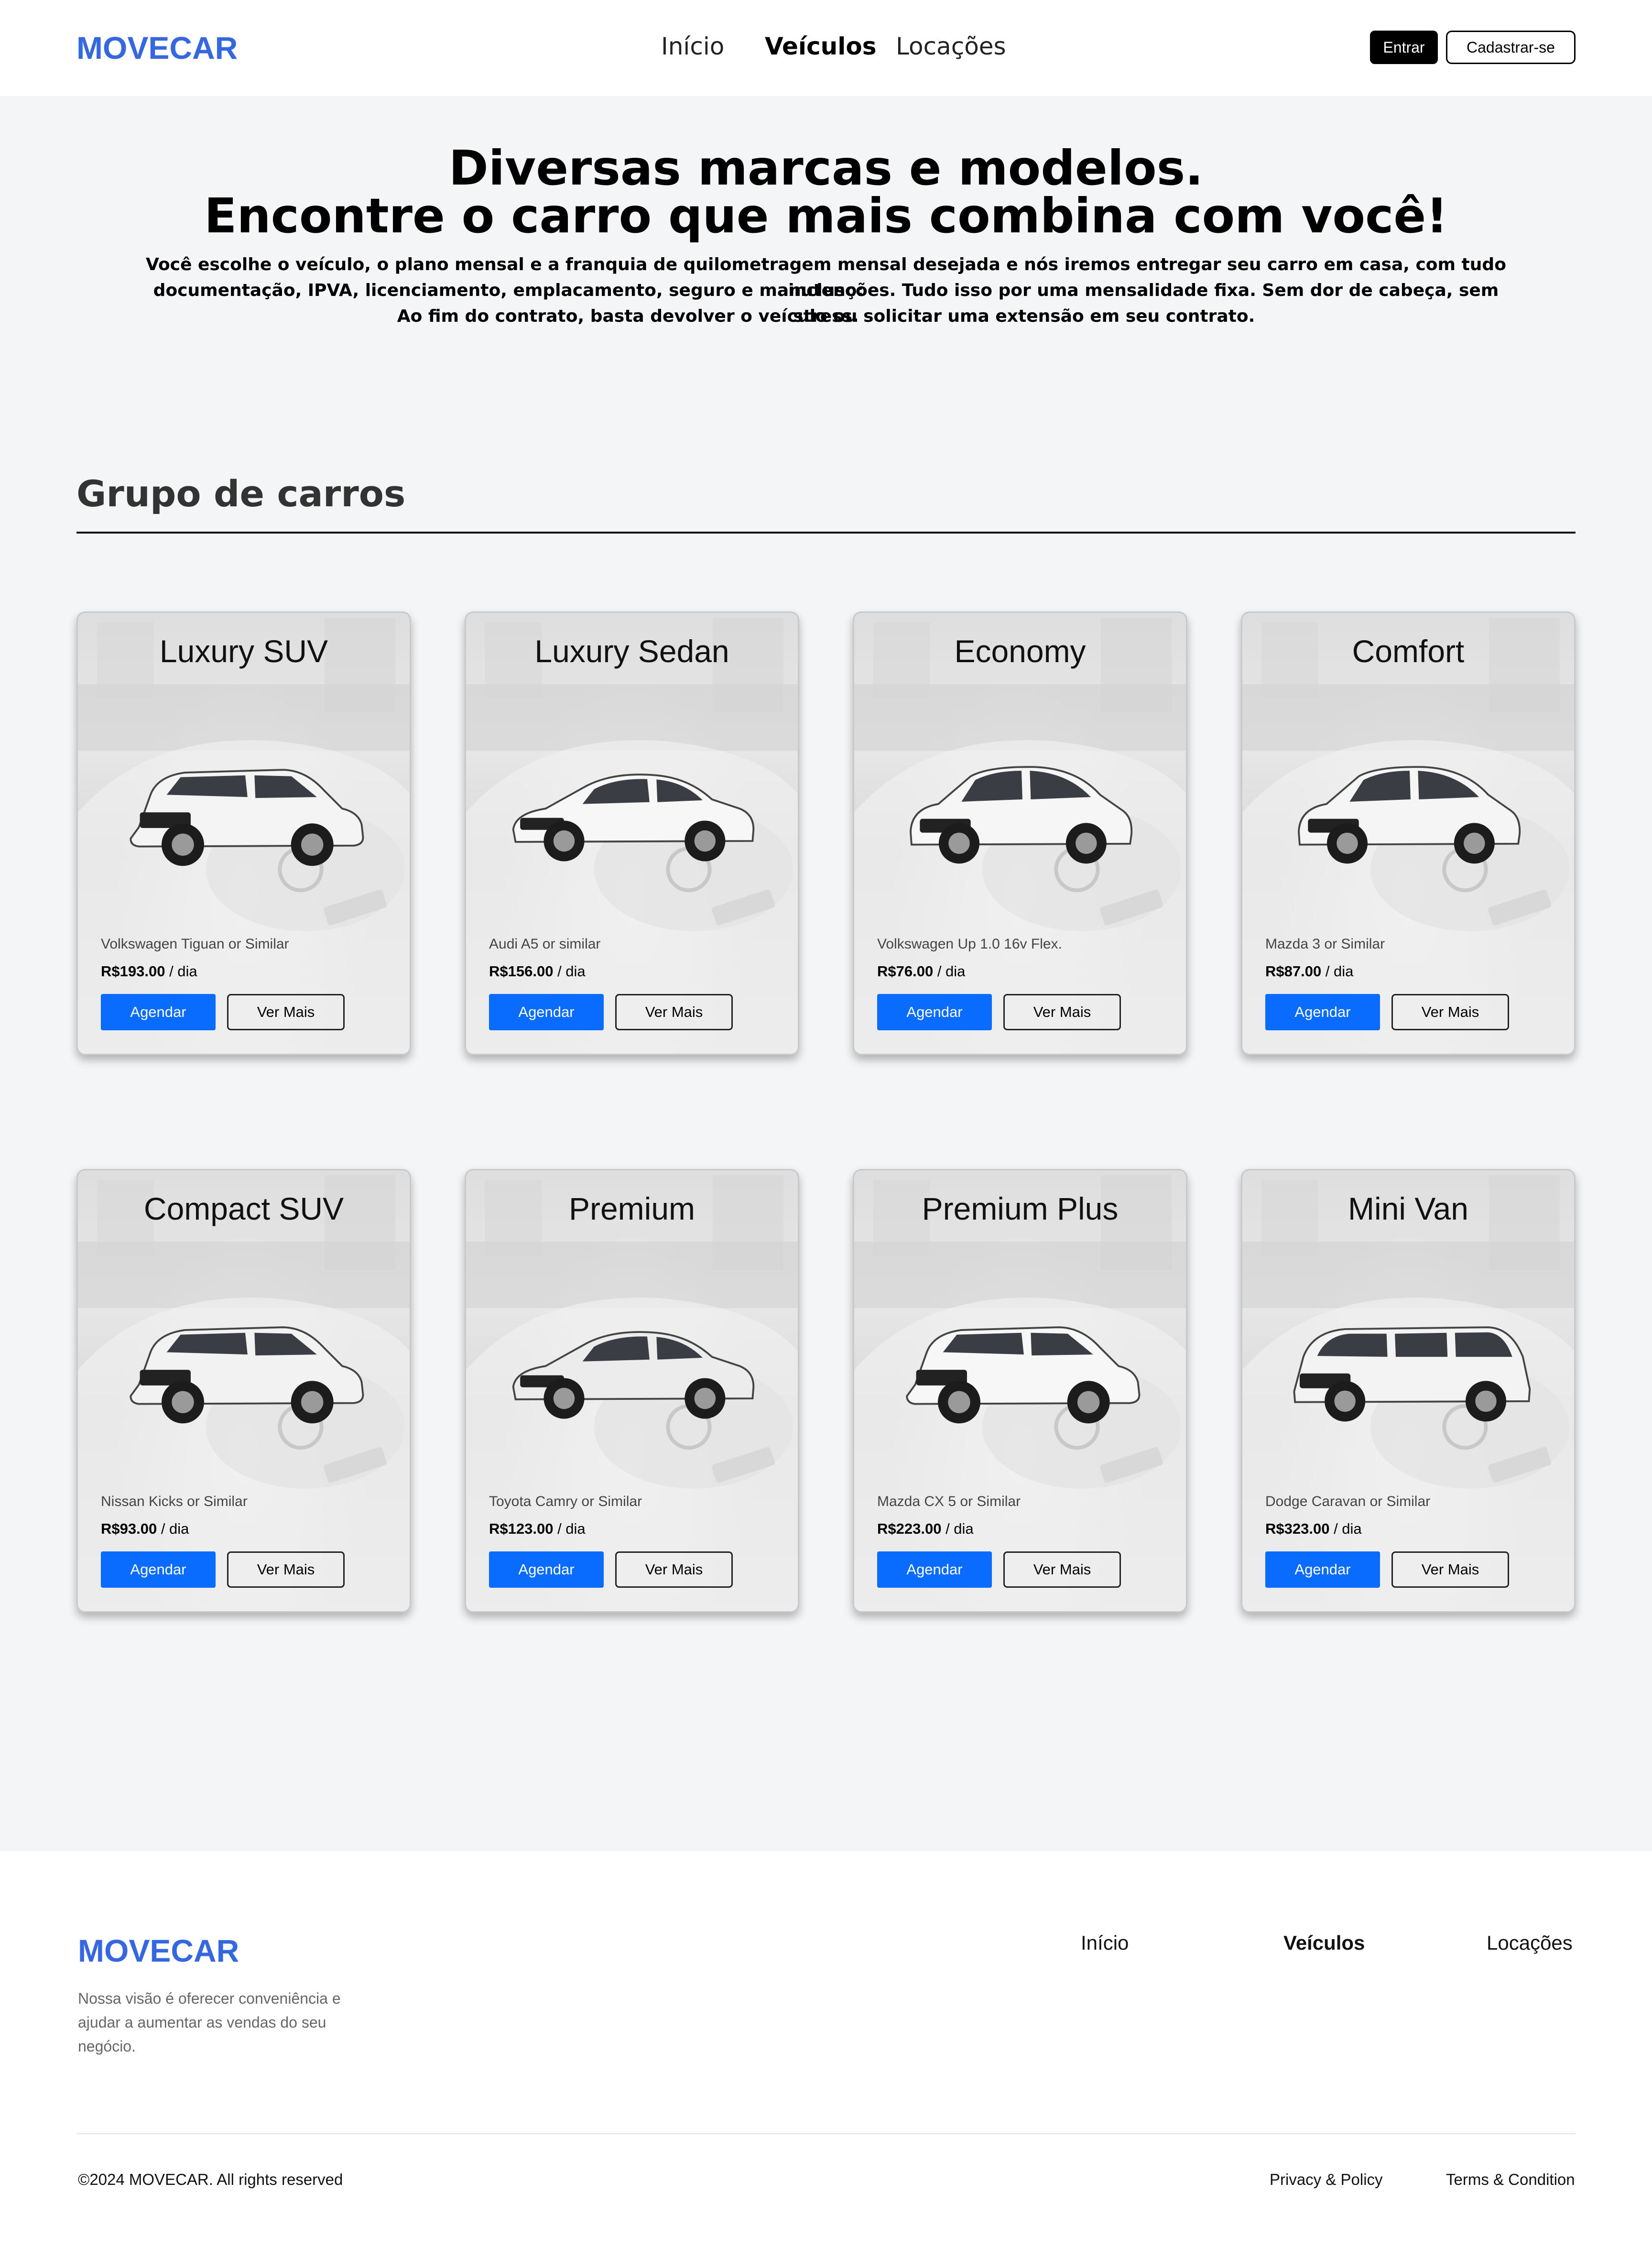 The height and width of the screenshot is (2248, 1652). I want to click on car-price: R$76.00 / dia, so click(921, 971).